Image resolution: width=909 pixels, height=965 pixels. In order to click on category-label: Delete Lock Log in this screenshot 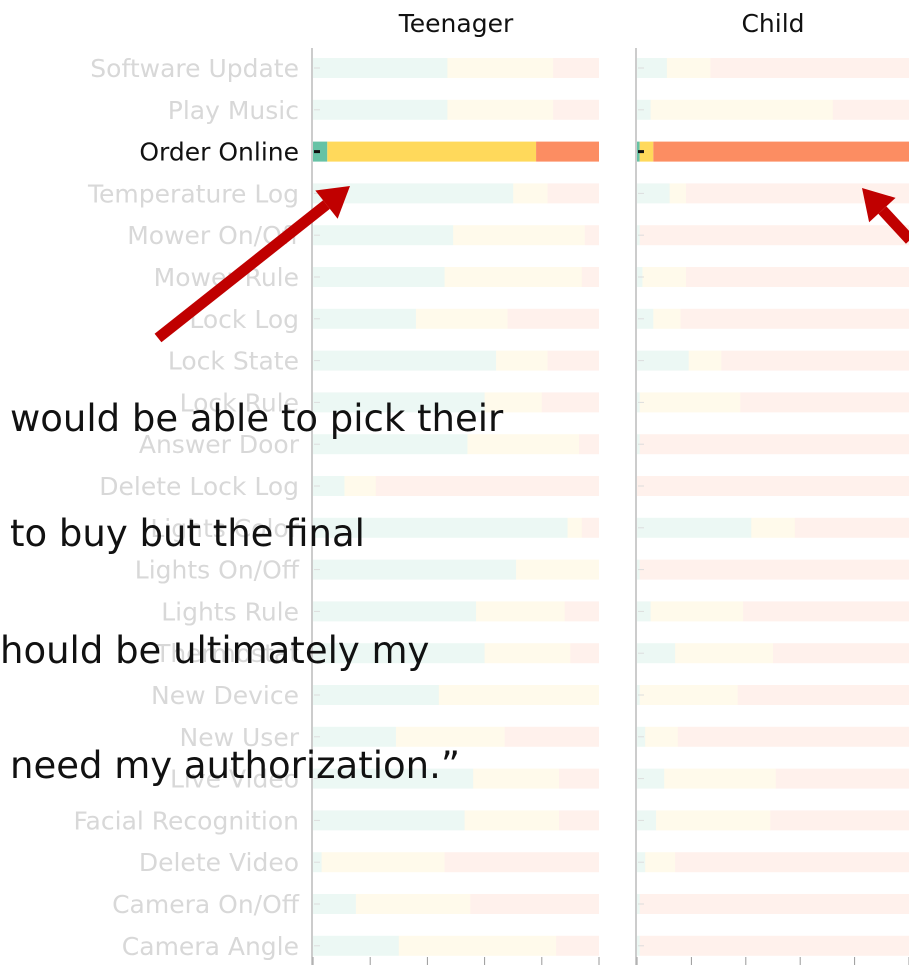, I will do `click(199, 486)`.